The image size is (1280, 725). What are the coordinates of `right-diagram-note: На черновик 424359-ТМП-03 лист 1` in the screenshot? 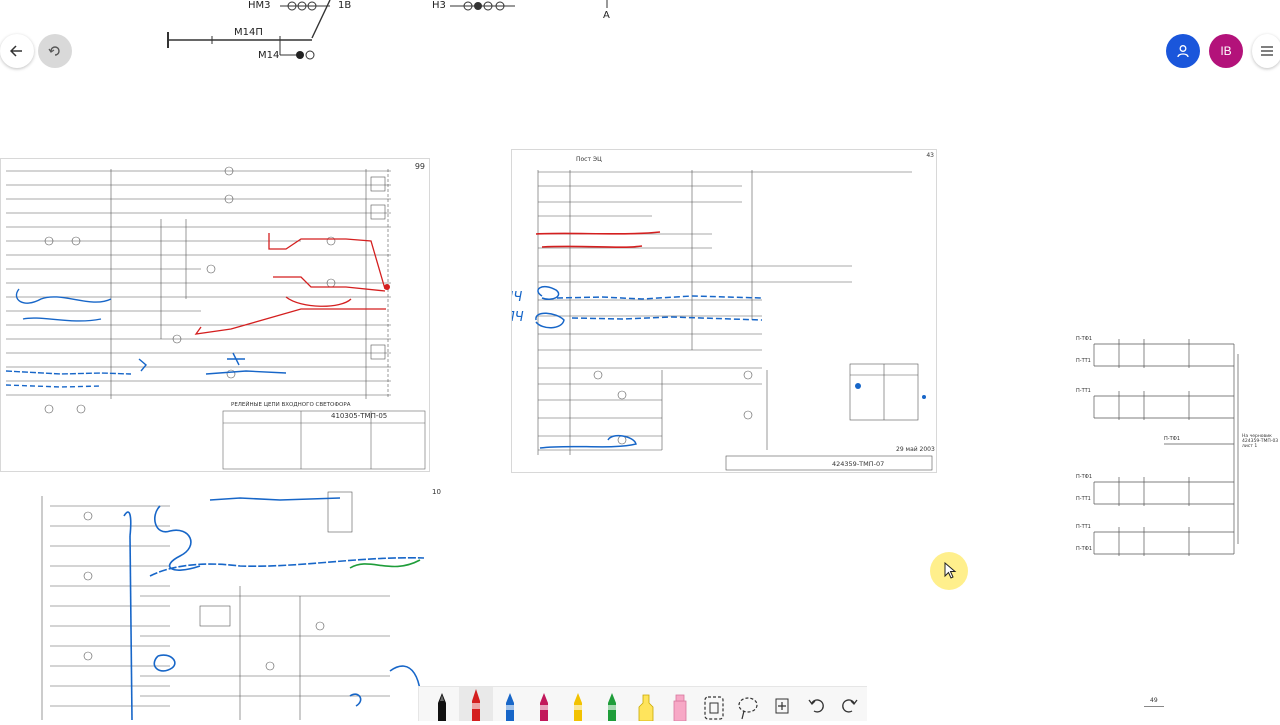 It's located at (1260, 441).